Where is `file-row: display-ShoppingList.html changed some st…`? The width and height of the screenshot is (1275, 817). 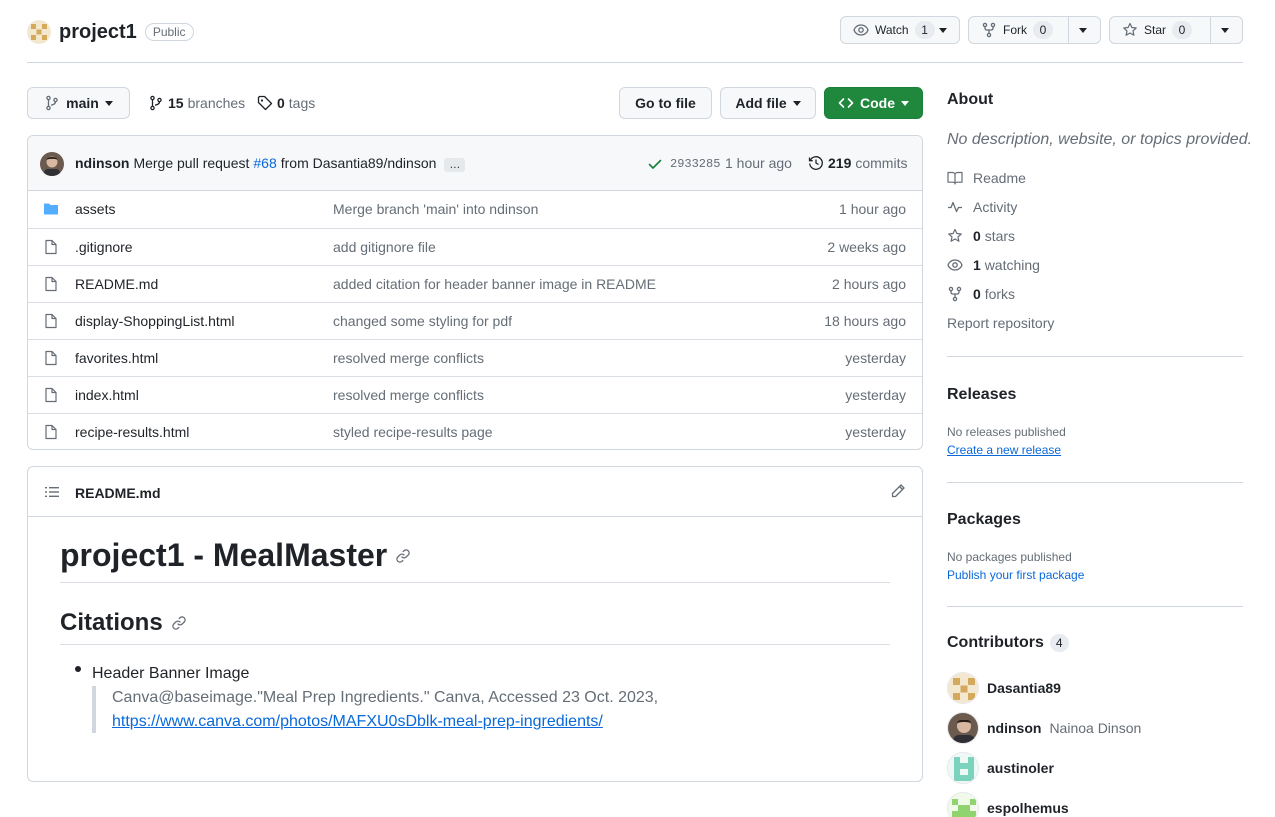
file-row: display-ShoppingList.html changed some st… is located at coordinates (475, 320).